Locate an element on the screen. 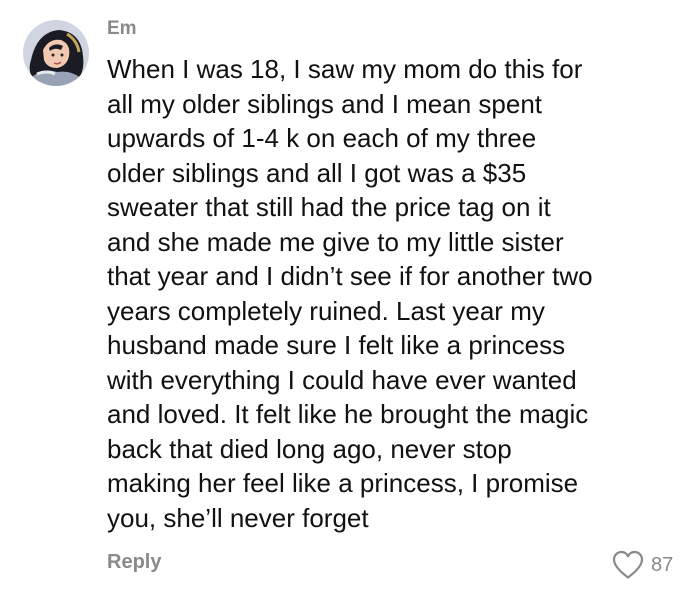 This screenshot has width=700, height=599. heart-icon is located at coordinates (628, 565).